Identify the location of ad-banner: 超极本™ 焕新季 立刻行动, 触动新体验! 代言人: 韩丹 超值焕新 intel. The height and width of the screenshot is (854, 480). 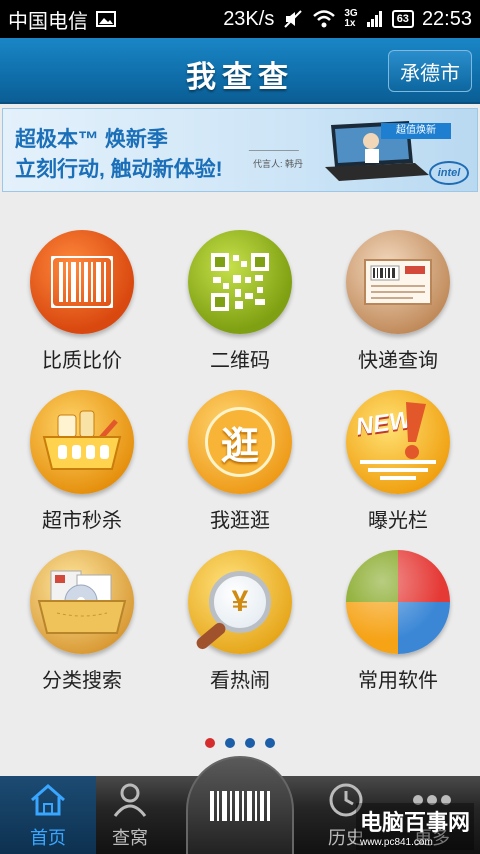
(240, 150).